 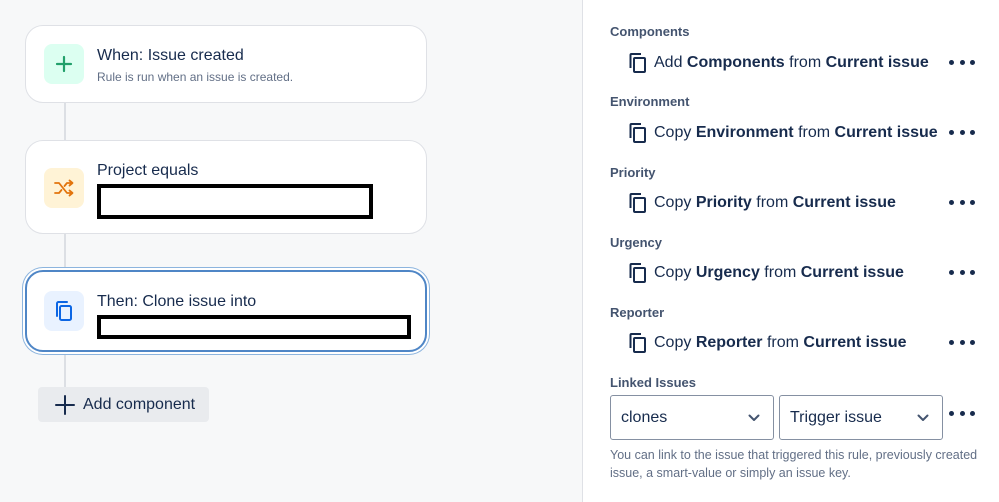 What do you see at coordinates (254, 327) in the screenshot?
I see `redacted-target-value` at bounding box center [254, 327].